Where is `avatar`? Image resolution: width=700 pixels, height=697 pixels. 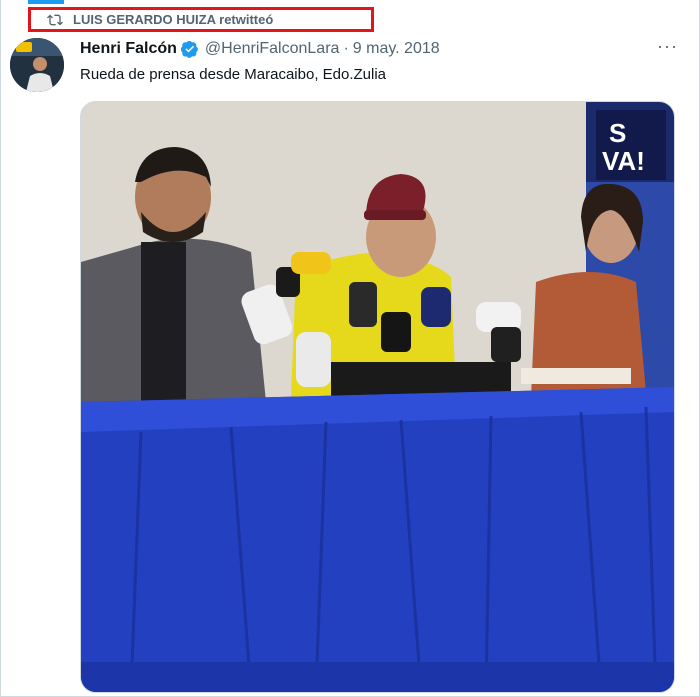
avatar is located at coordinates (37, 65).